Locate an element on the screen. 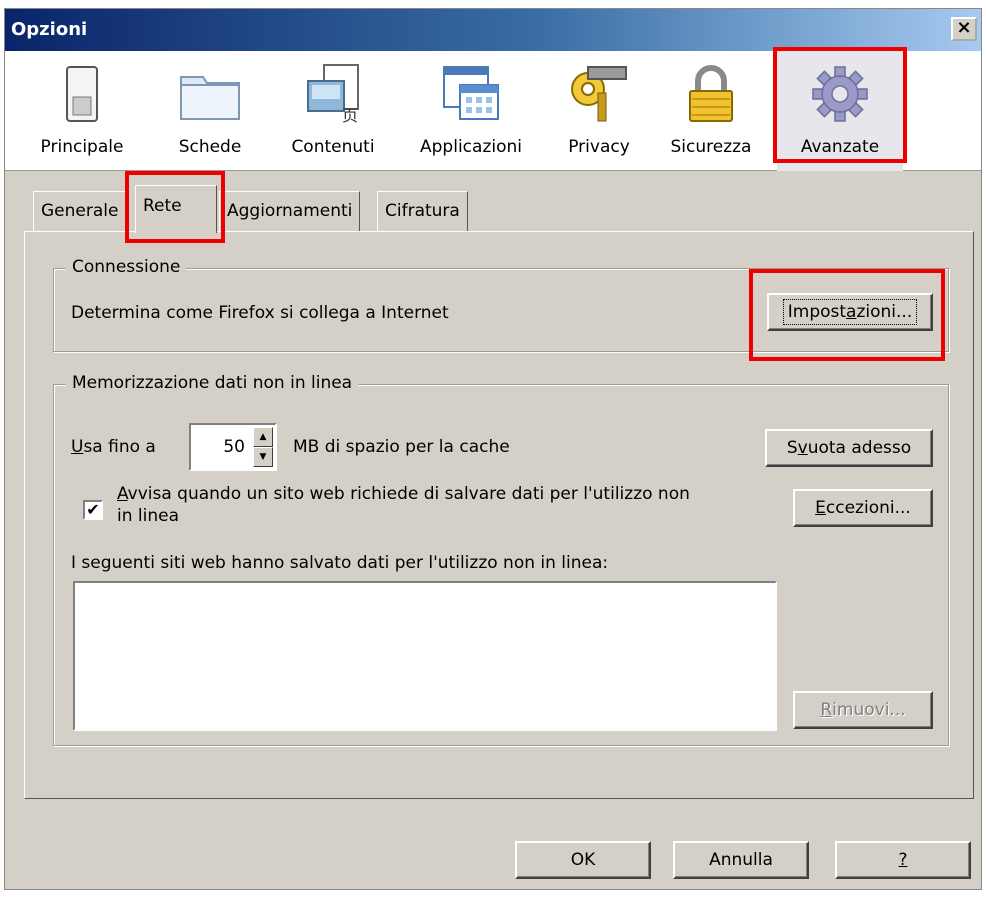 This screenshot has height=898, width=986. category-principale: Principale is located at coordinates (82, 111).